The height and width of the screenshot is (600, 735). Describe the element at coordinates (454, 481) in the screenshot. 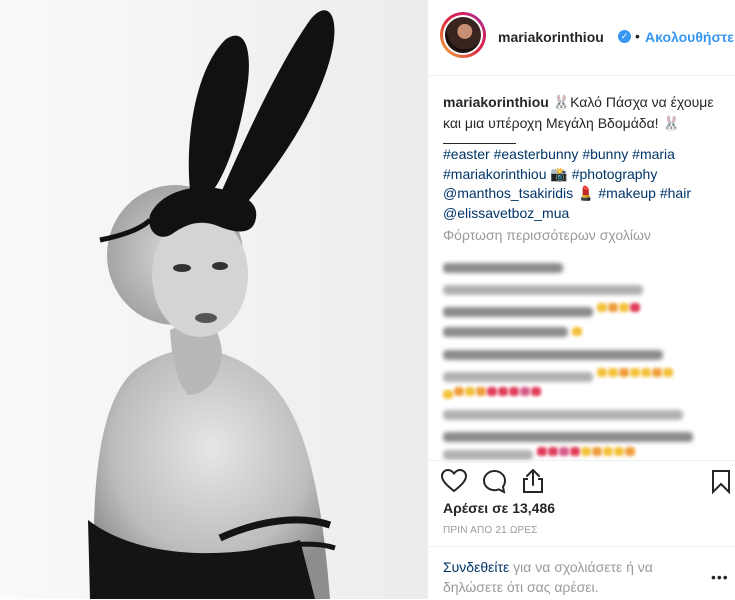

I see `heart-icon` at that location.